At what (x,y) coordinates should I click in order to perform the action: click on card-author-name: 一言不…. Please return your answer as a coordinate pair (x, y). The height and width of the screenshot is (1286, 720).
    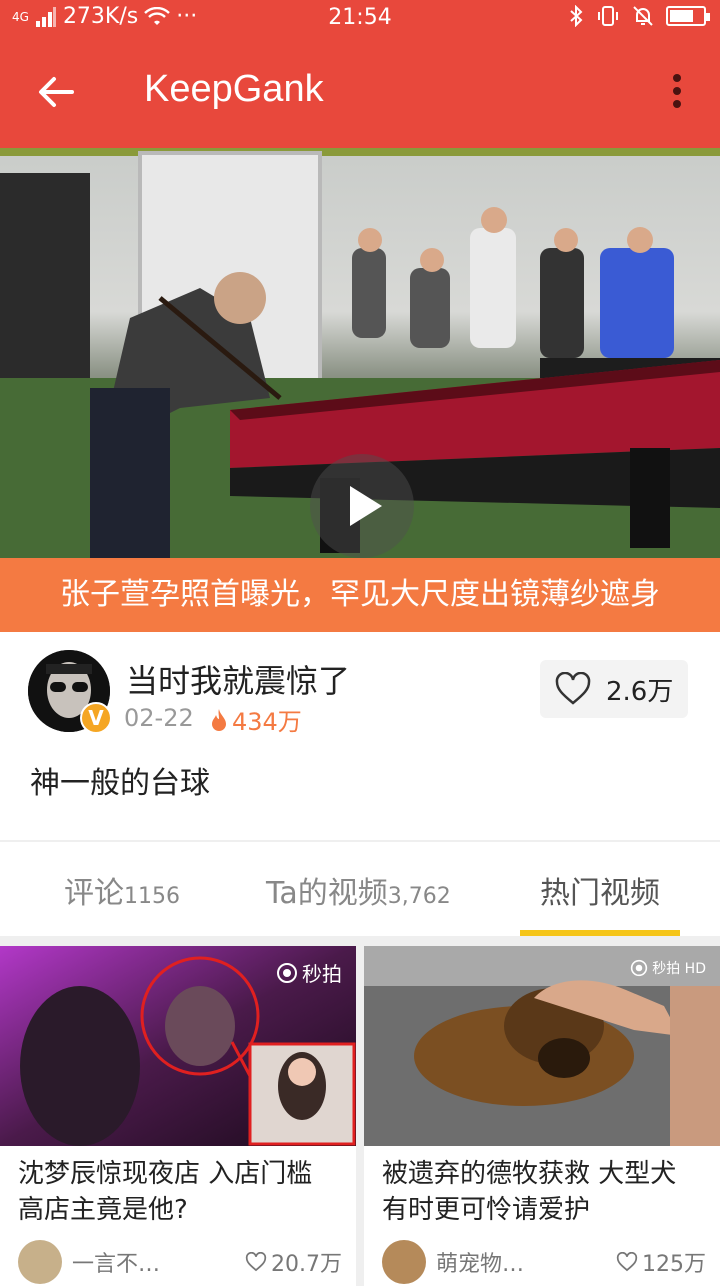
    Looking at the image, I should click on (116, 1264).